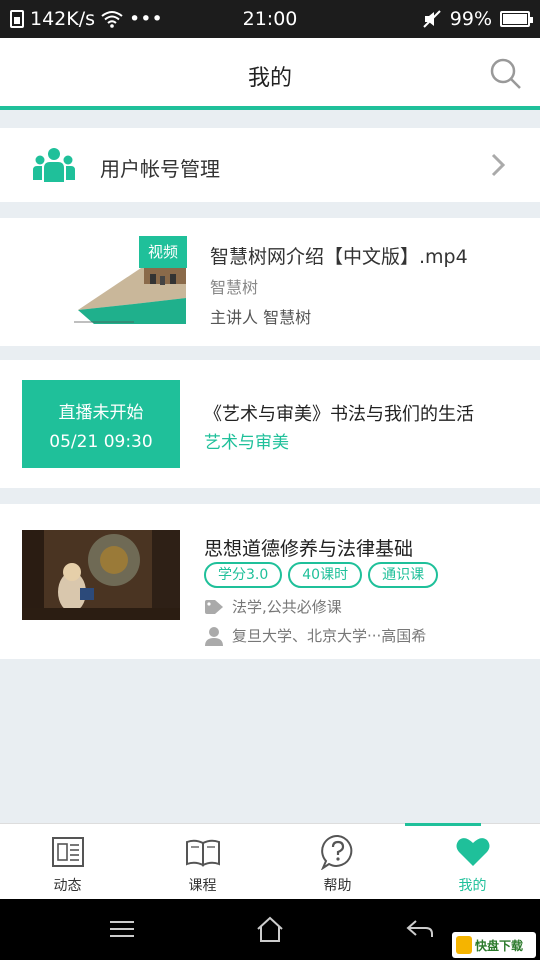  I want to click on course-universities-row: 复旦大学、北京大学···高国希, so click(315, 635).